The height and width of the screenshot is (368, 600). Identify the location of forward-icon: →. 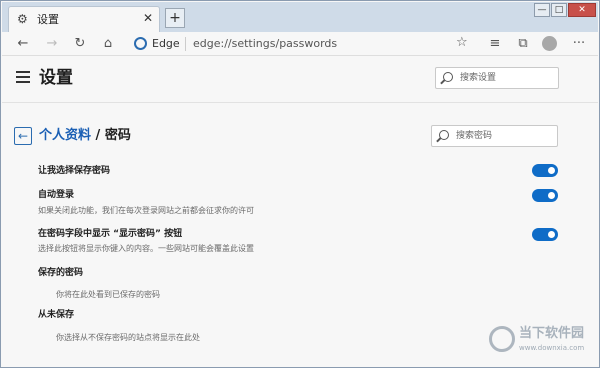
(52, 44).